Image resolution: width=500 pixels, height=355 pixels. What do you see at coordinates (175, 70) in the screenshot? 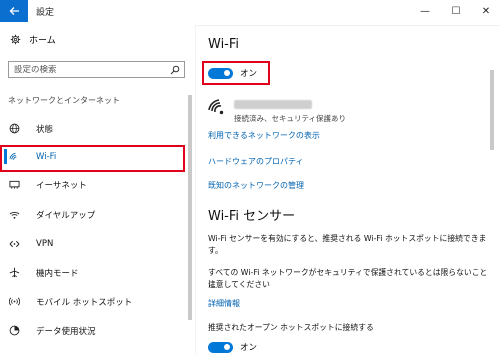
I see `search-icon` at bounding box center [175, 70].